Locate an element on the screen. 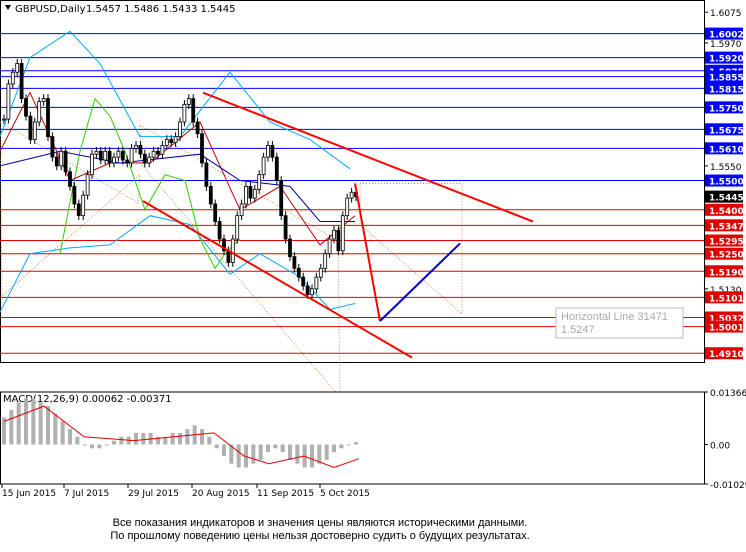  time-axis-label: 29 Jul 2015 is located at coordinates (153, 494).